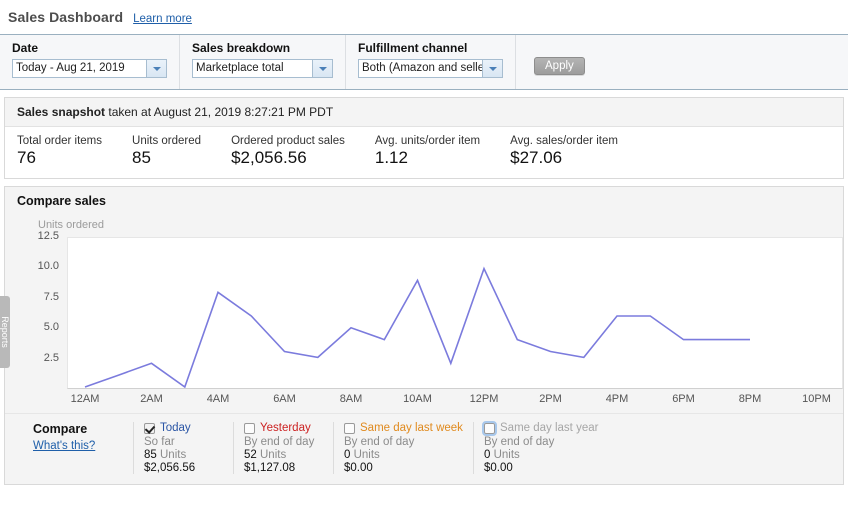 Image resolution: width=848 pixels, height=527 pixels. Describe the element at coordinates (559, 66) in the screenshot. I see `apply-button: Apply` at that location.